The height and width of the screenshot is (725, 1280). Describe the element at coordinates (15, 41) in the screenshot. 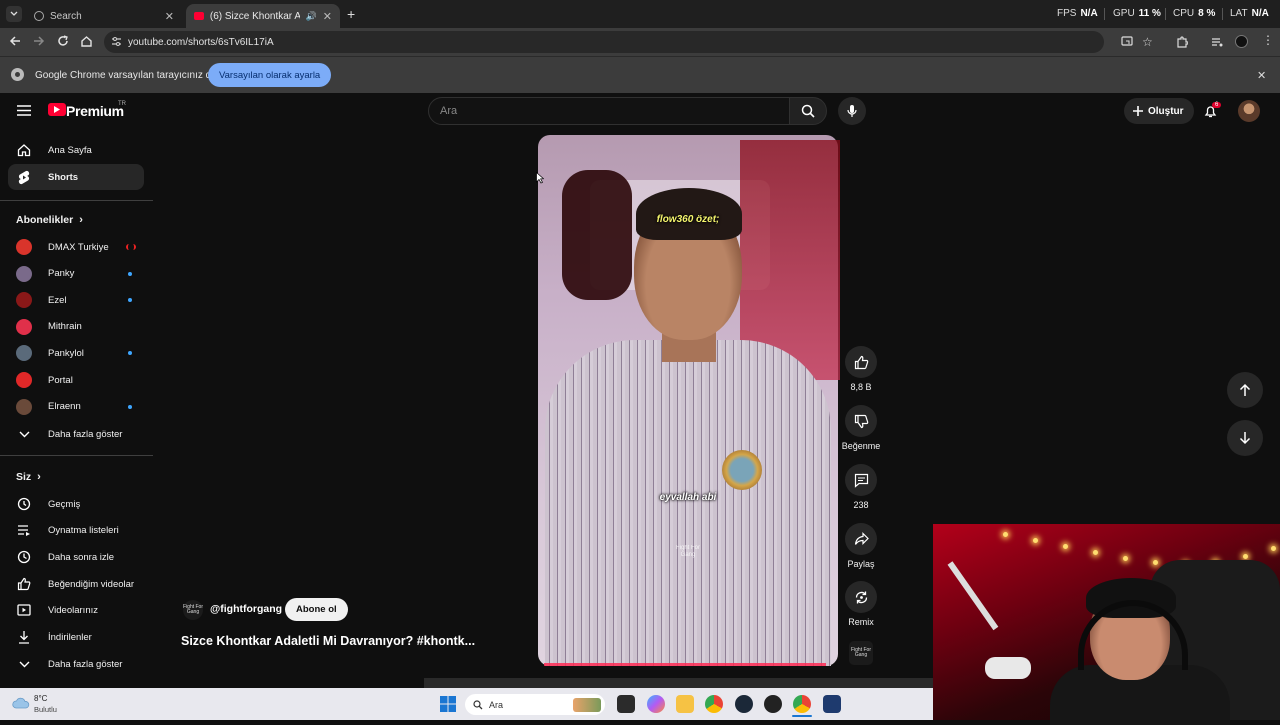

I see `back-arrow-icon` at that location.